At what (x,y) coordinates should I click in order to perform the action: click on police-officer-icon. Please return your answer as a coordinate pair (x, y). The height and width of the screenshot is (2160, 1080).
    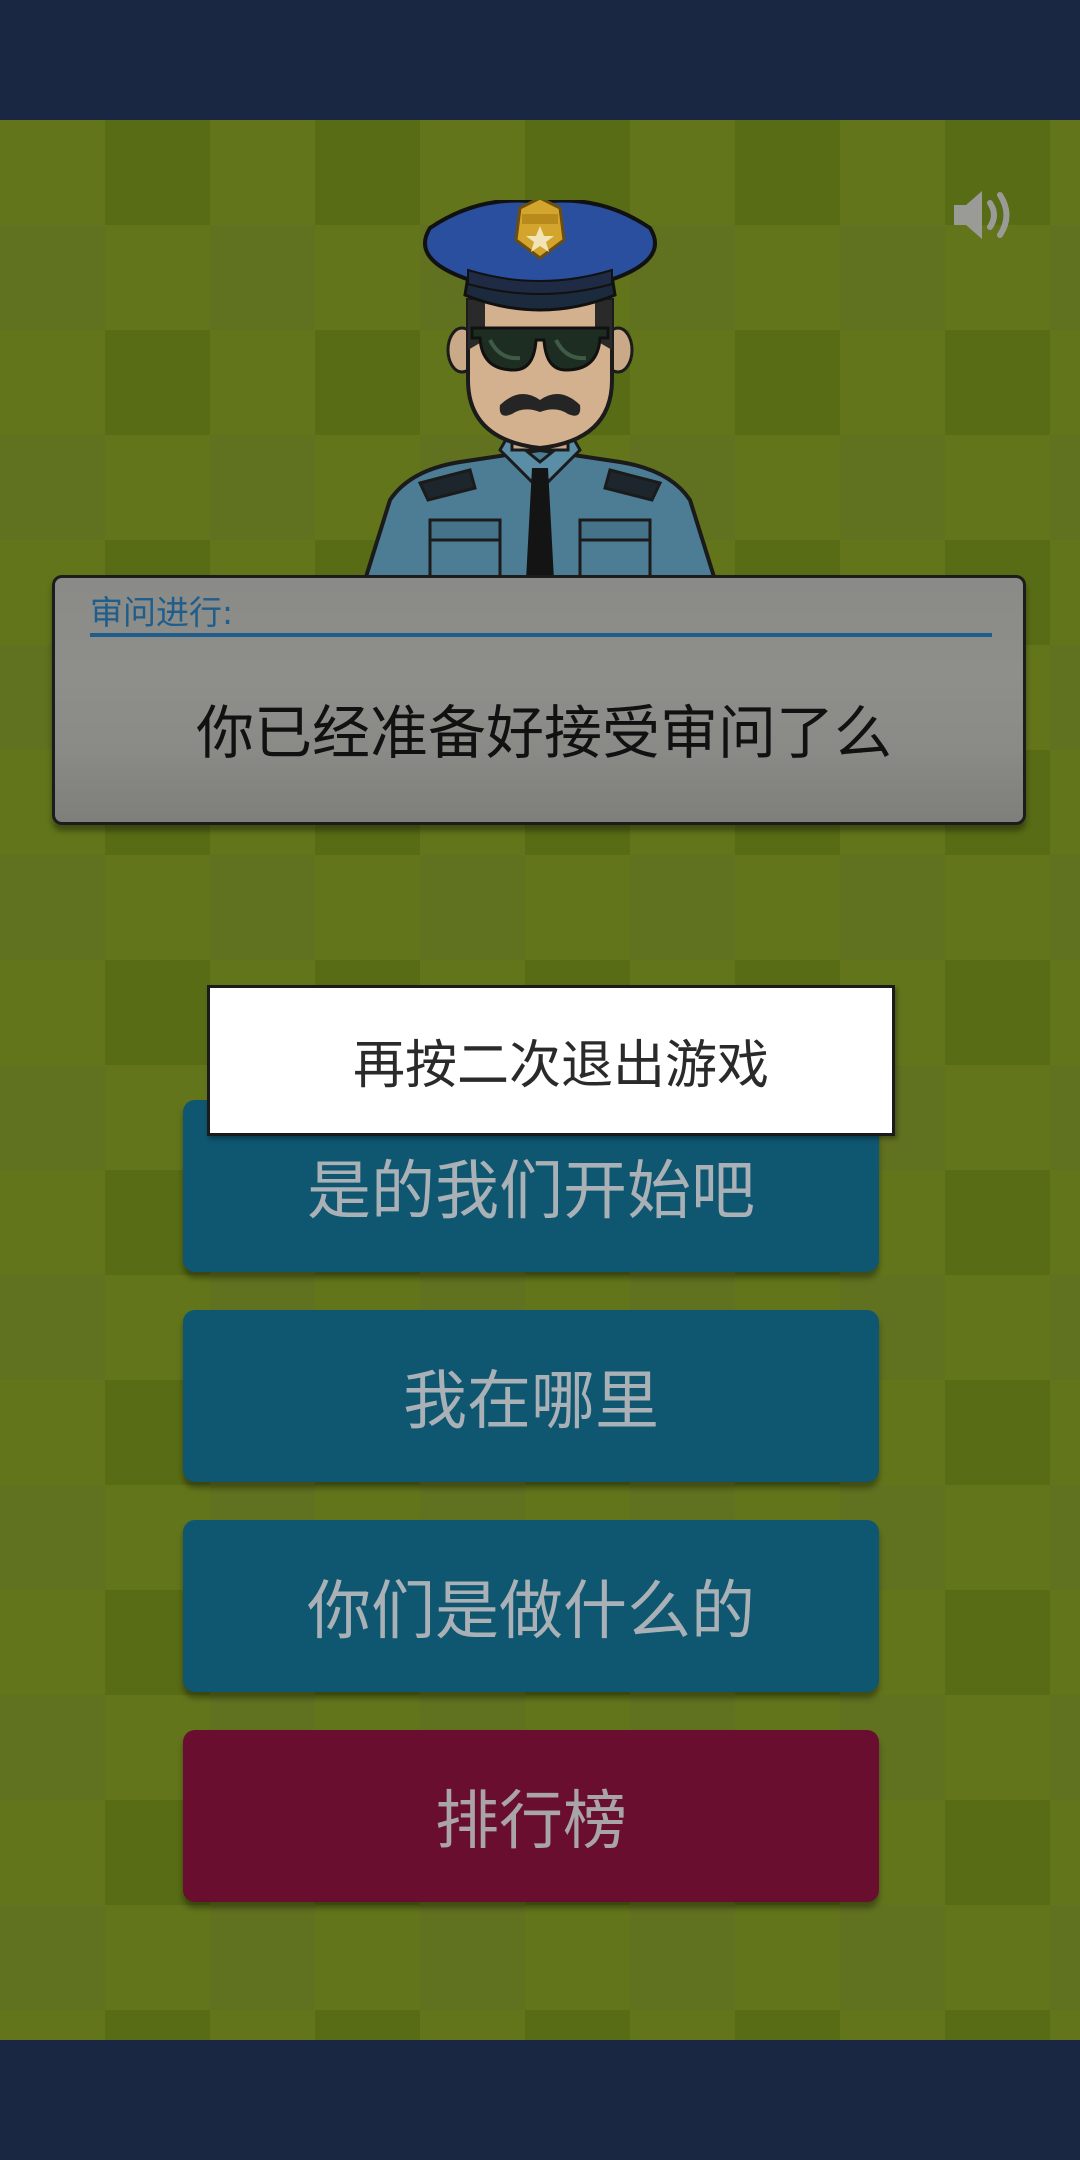
    Looking at the image, I should click on (540, 390).